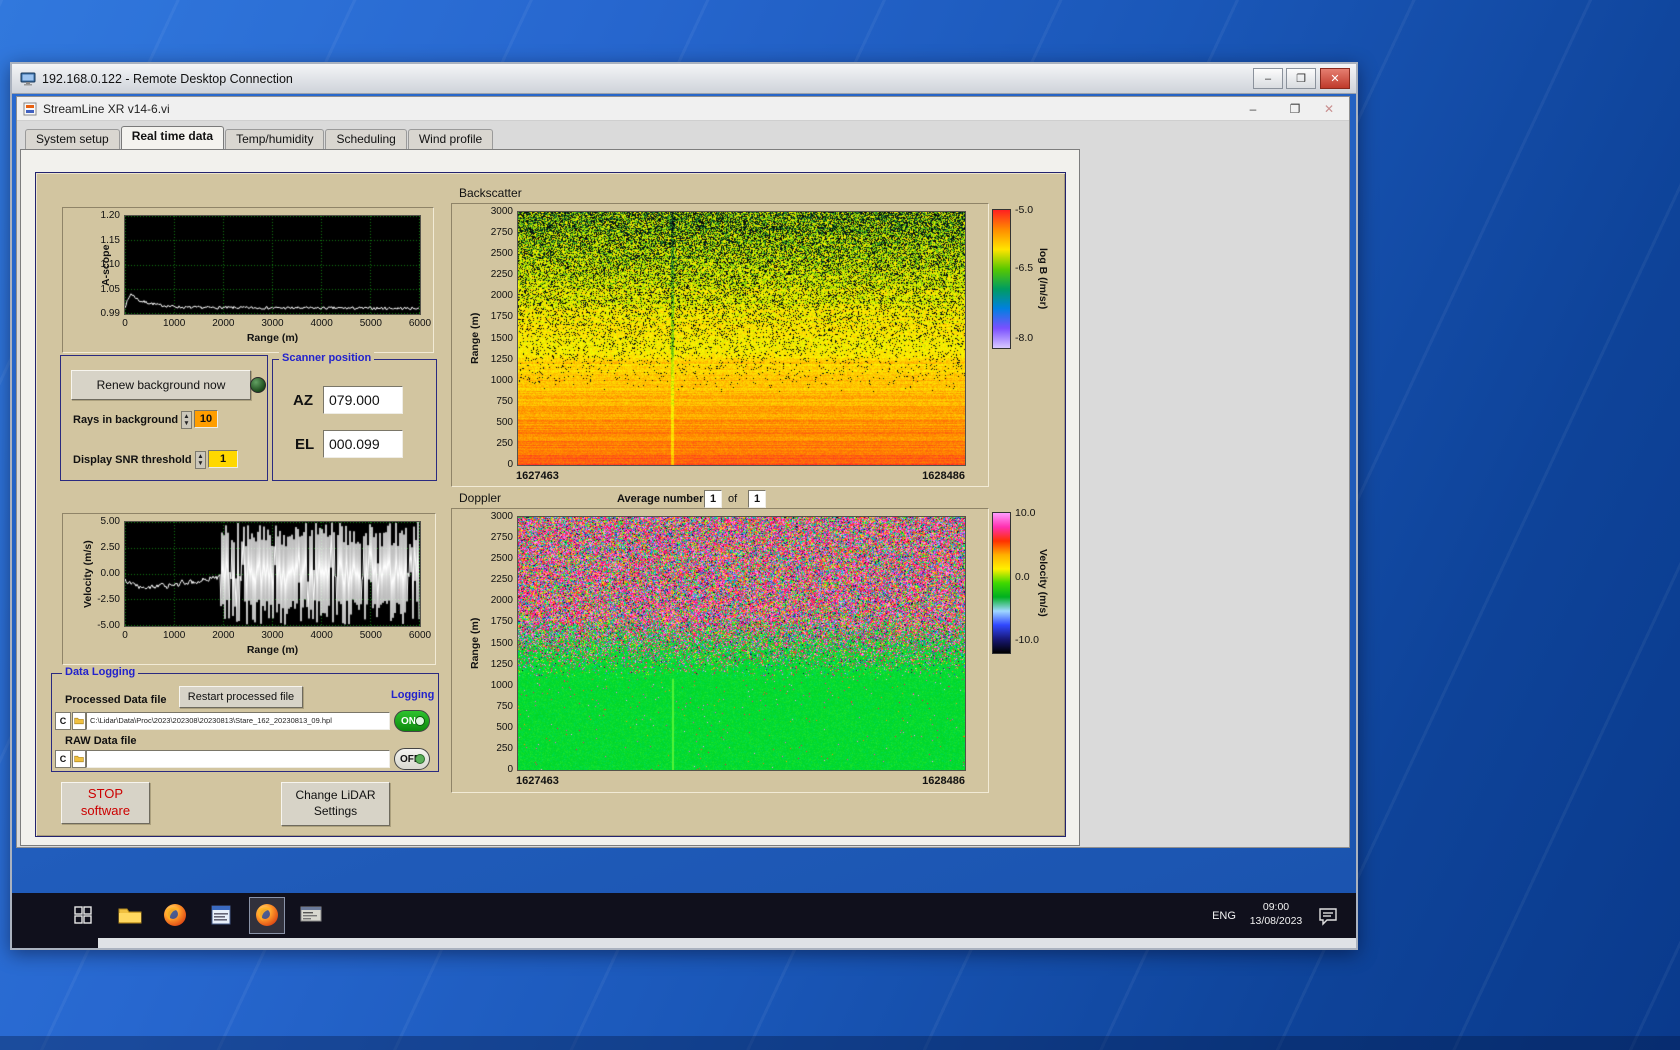 The image size is (1680, 1050). Describe the element at coordinates (272, 323) in the screenshot. I see `x-tick-label: 3000` at that location.